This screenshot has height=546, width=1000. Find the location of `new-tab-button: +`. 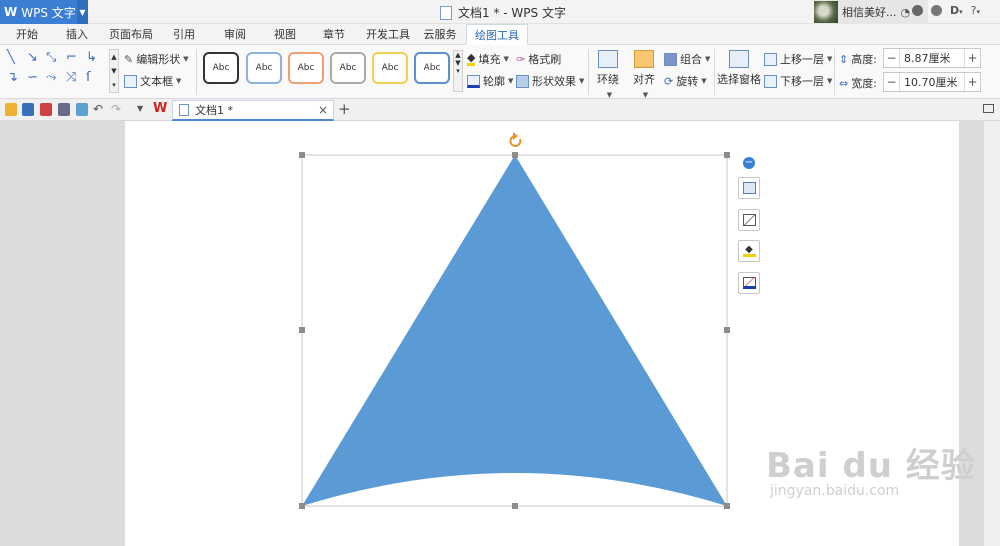

new-tab-button: + is located at coordinates (344, 109).